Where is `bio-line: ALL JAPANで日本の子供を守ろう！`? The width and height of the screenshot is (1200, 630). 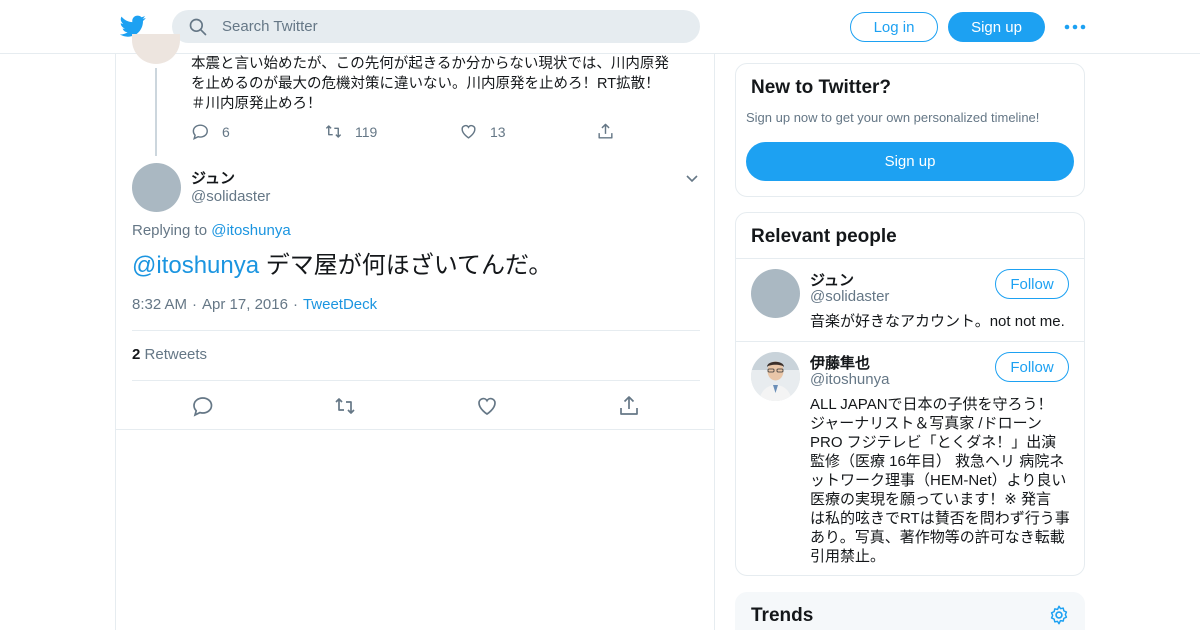 bio-line: ALL JAPANで日本の子供を守ろう！ is located at coordinates (931, 404).